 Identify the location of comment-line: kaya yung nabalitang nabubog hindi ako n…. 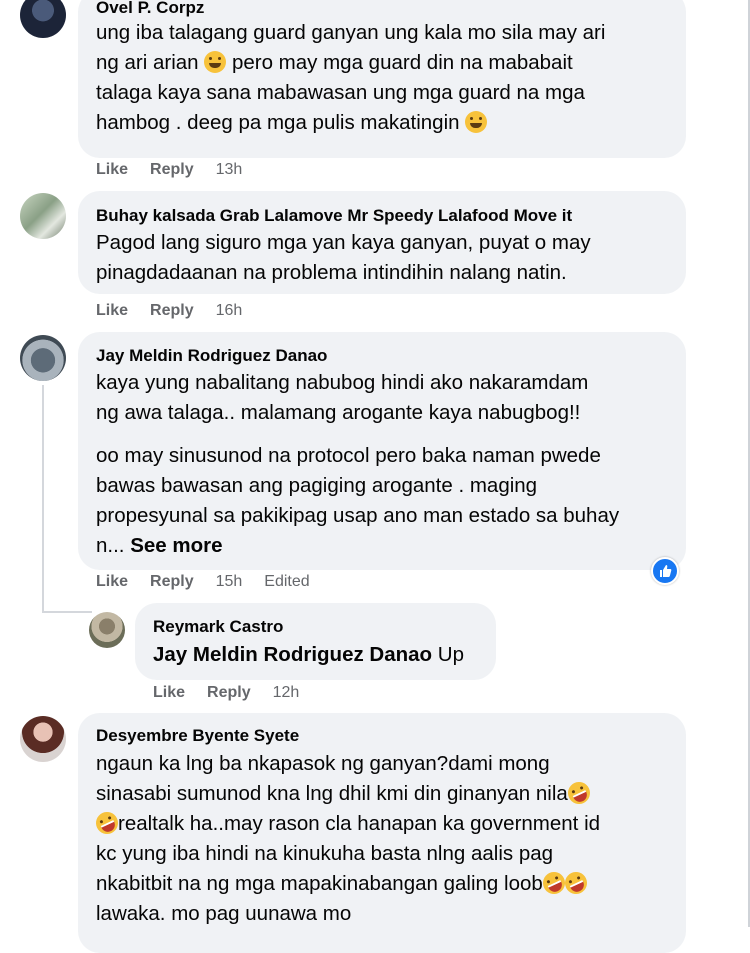
(342, 382).